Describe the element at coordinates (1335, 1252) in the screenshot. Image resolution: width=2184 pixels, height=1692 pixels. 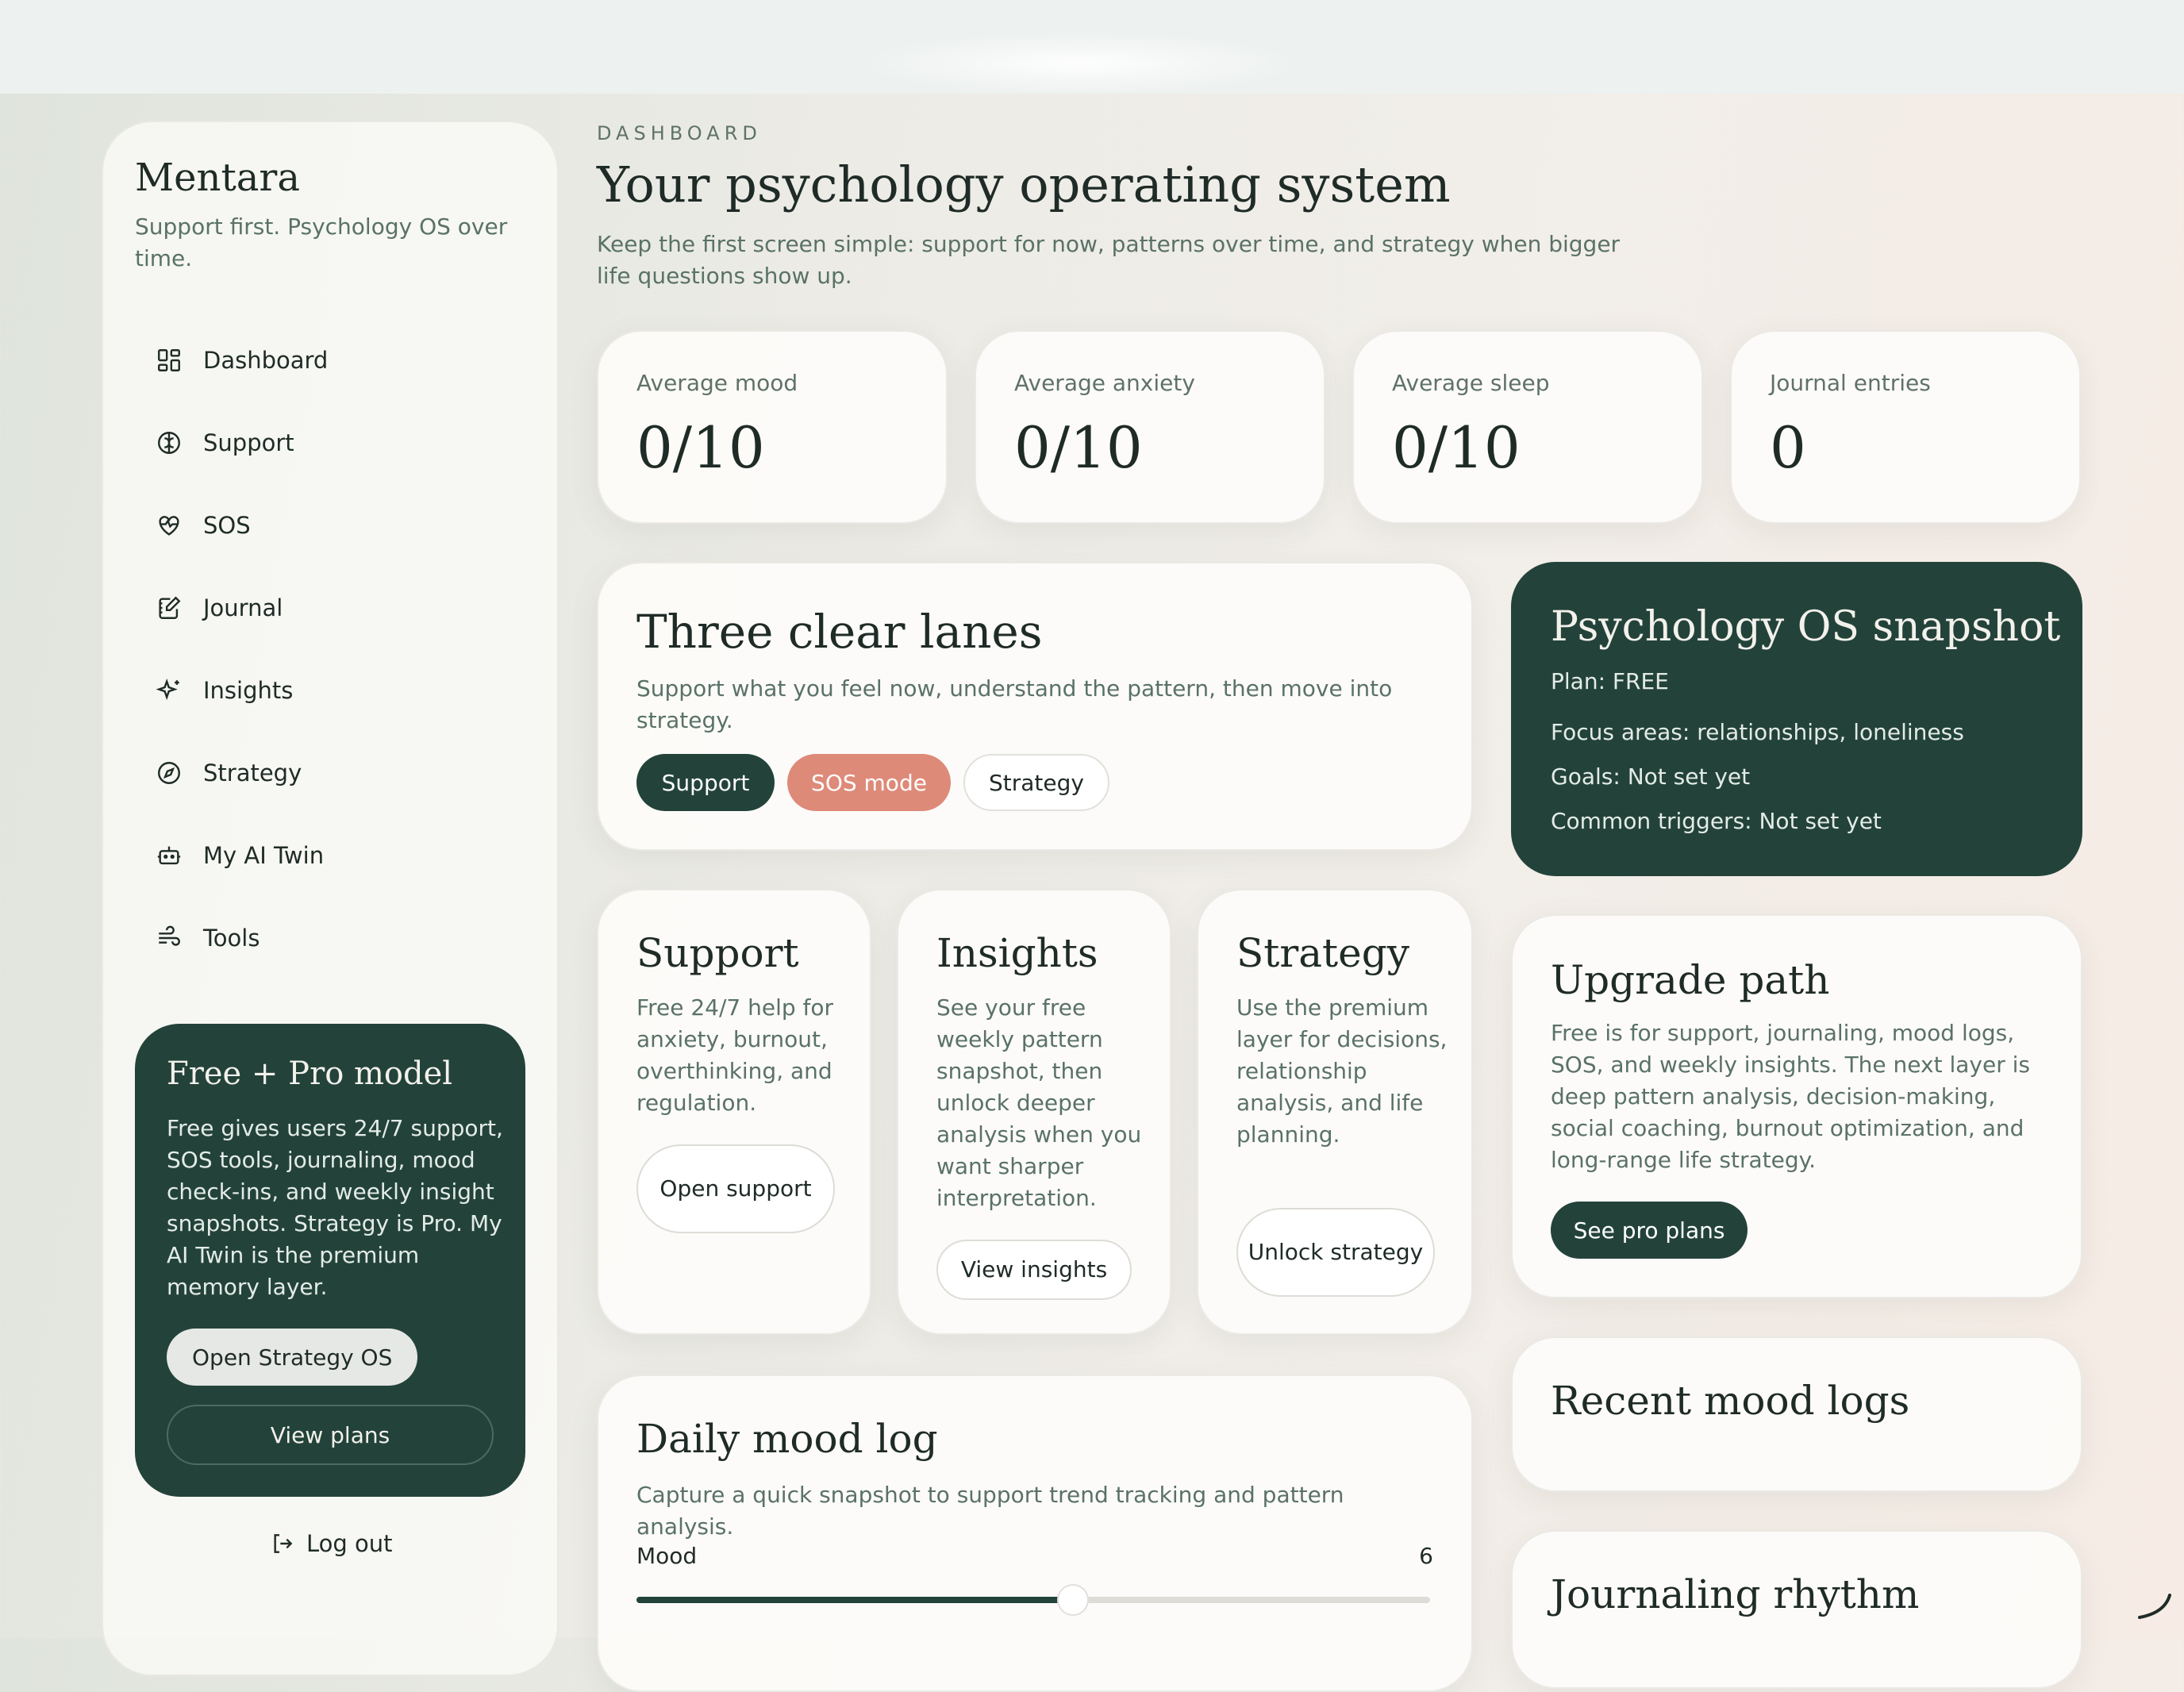
I see `unlock-strategy-button: Unlock strategy` at that location.